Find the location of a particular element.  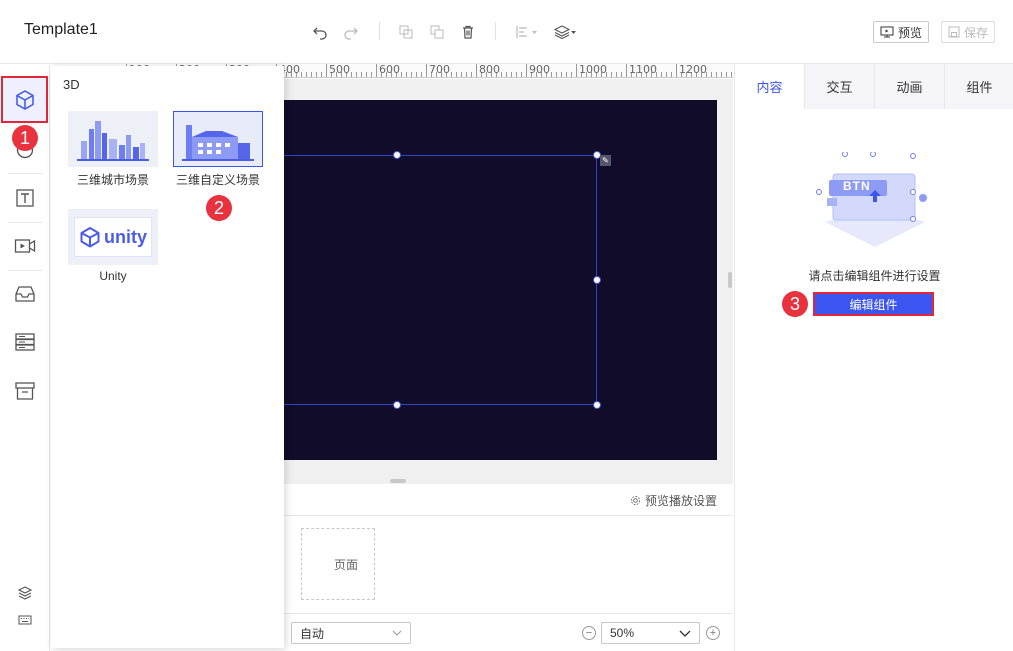

component-label: Unity is located at coordinates (113, 276).